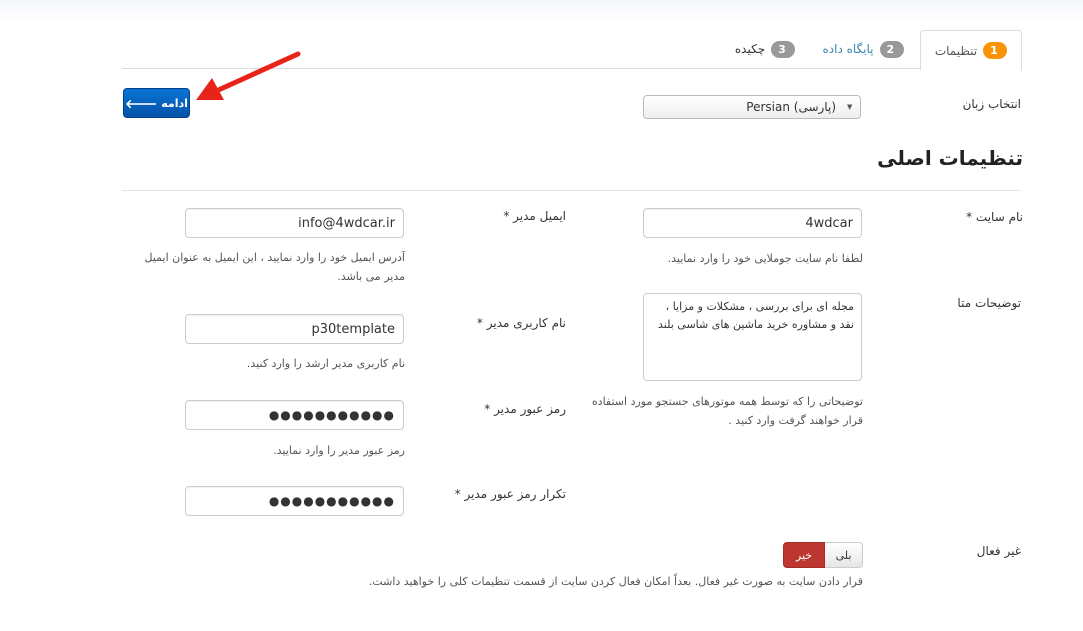  Describe the element at coordinates (956, 50) in the screenshot. I see `tab-label: تنظیمات` at that location.